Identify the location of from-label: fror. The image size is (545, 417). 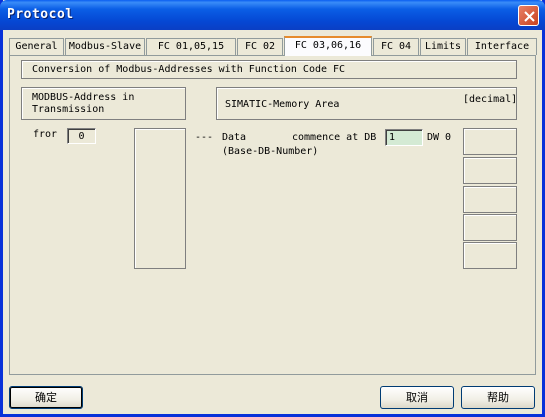
(45, 134).